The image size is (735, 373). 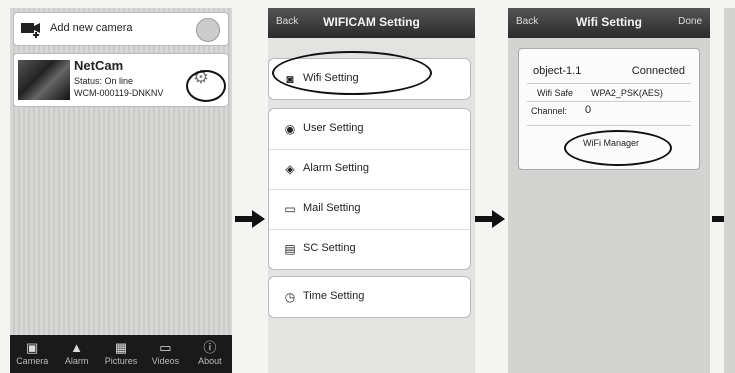 I want to click on menu-item-sc: ▤ SC Setting, so click(x=369, y=249).